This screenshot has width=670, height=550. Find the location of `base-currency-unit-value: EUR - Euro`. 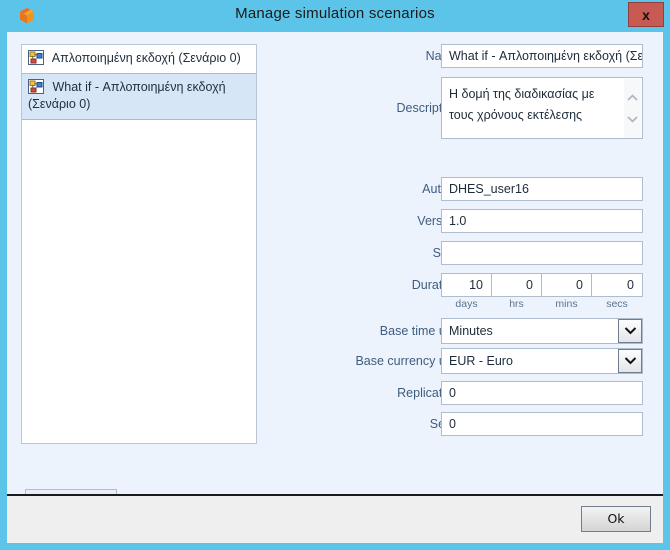

base-currency-unit-value: EUR - Euro is located at coordinates (481, 361).